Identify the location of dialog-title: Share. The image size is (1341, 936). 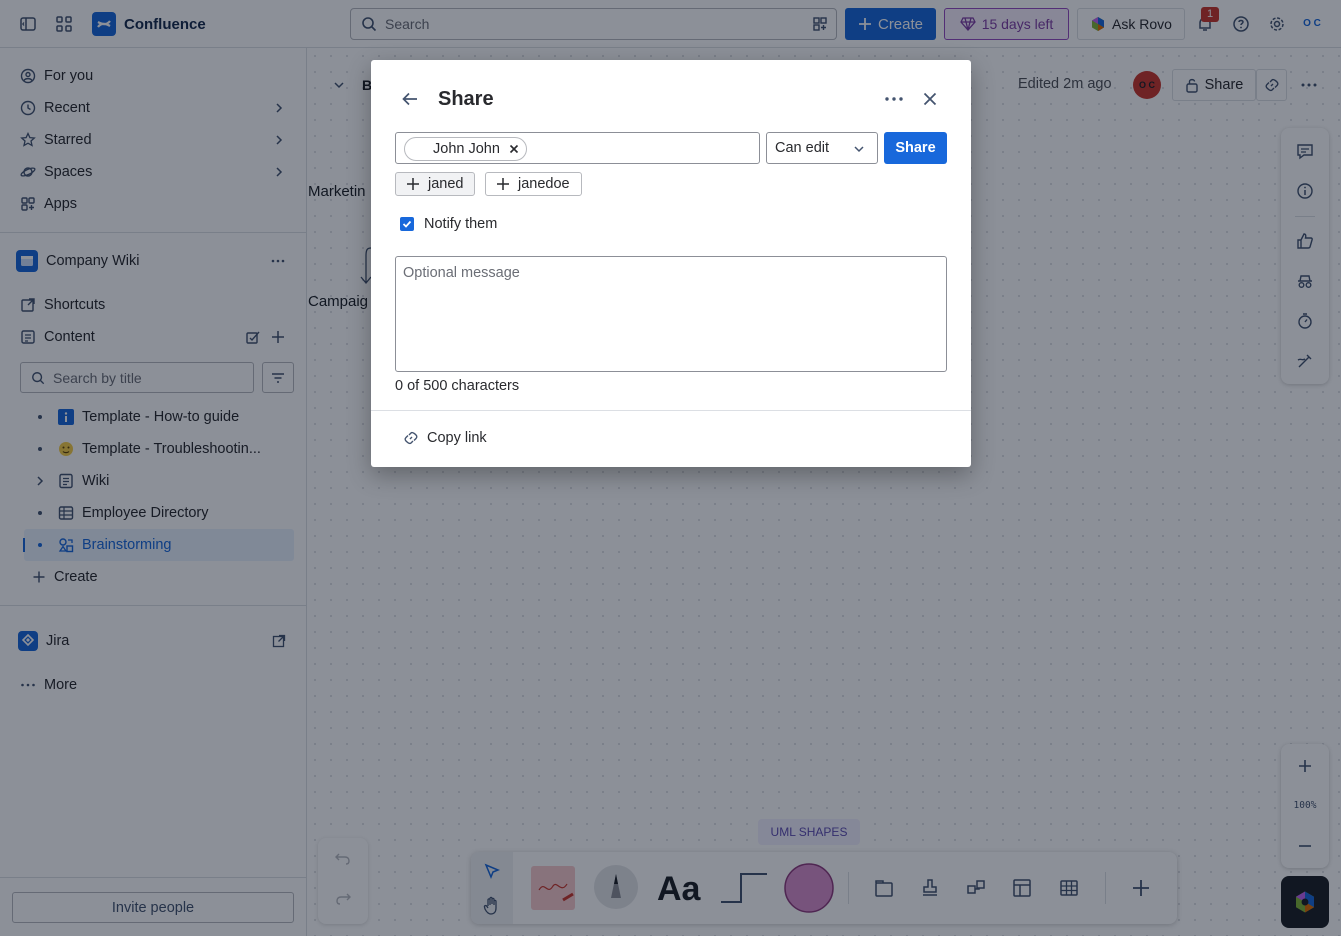
(466, 99).